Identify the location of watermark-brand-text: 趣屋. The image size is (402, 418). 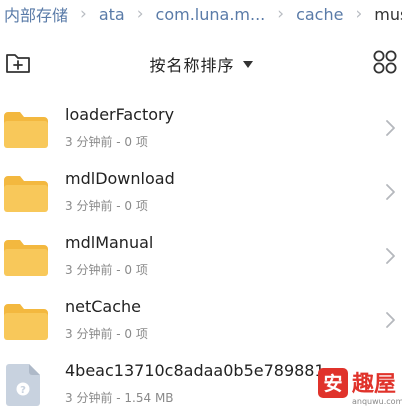
(373, 384).